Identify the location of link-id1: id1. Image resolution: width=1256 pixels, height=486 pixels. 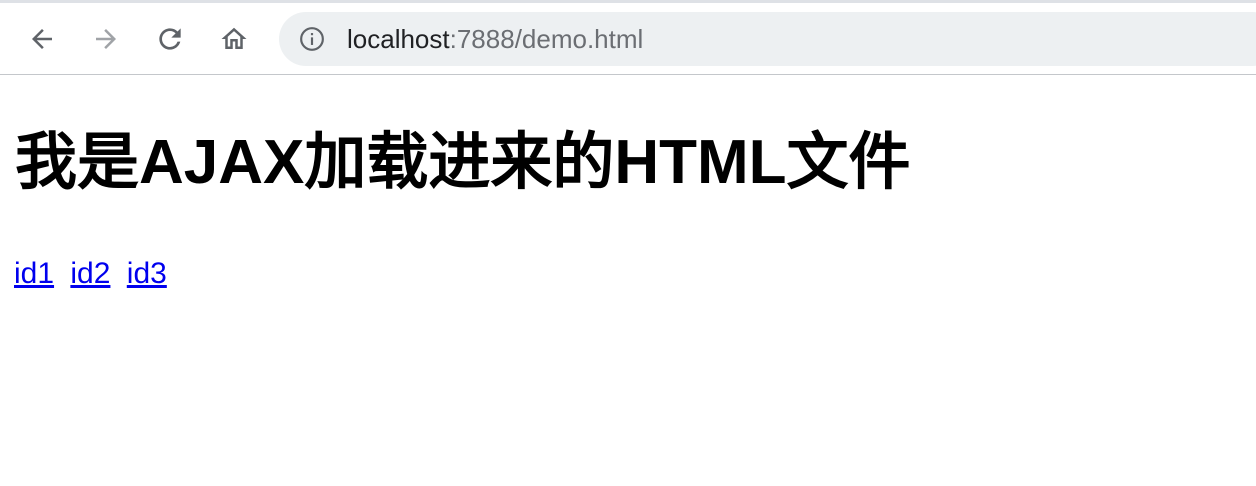
(34, 273).